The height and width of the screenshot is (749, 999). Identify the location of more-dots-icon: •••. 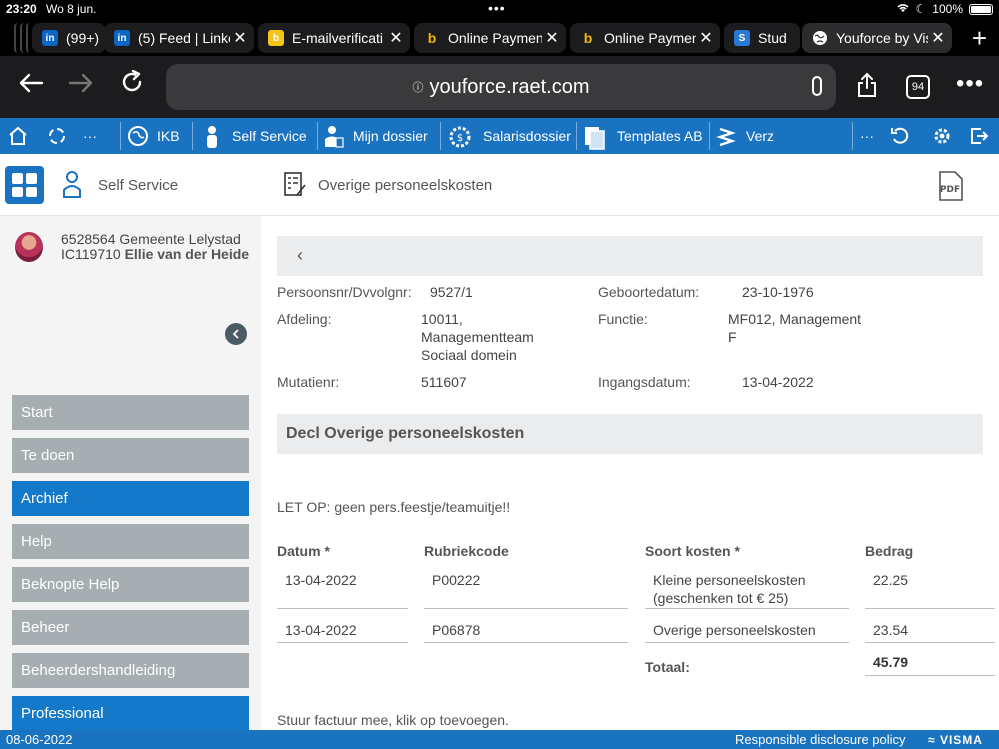
(970, 84).